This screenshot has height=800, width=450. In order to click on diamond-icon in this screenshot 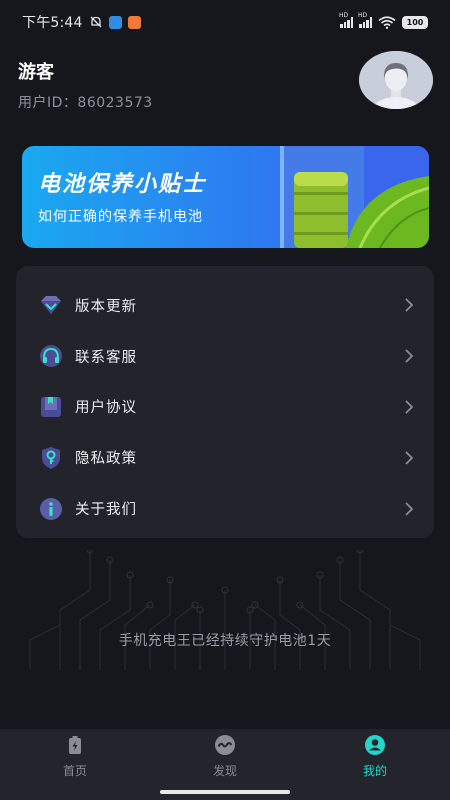, I will do `click(51, 305)`.